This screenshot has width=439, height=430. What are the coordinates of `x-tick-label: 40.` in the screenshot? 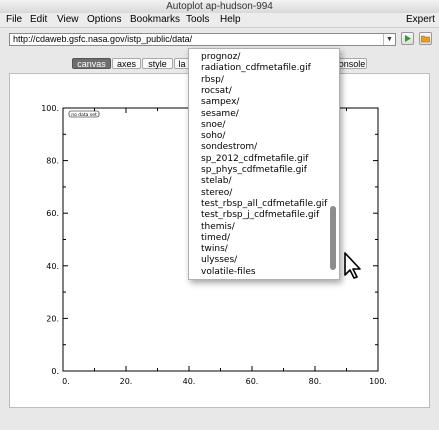 It's located at (189, 381).